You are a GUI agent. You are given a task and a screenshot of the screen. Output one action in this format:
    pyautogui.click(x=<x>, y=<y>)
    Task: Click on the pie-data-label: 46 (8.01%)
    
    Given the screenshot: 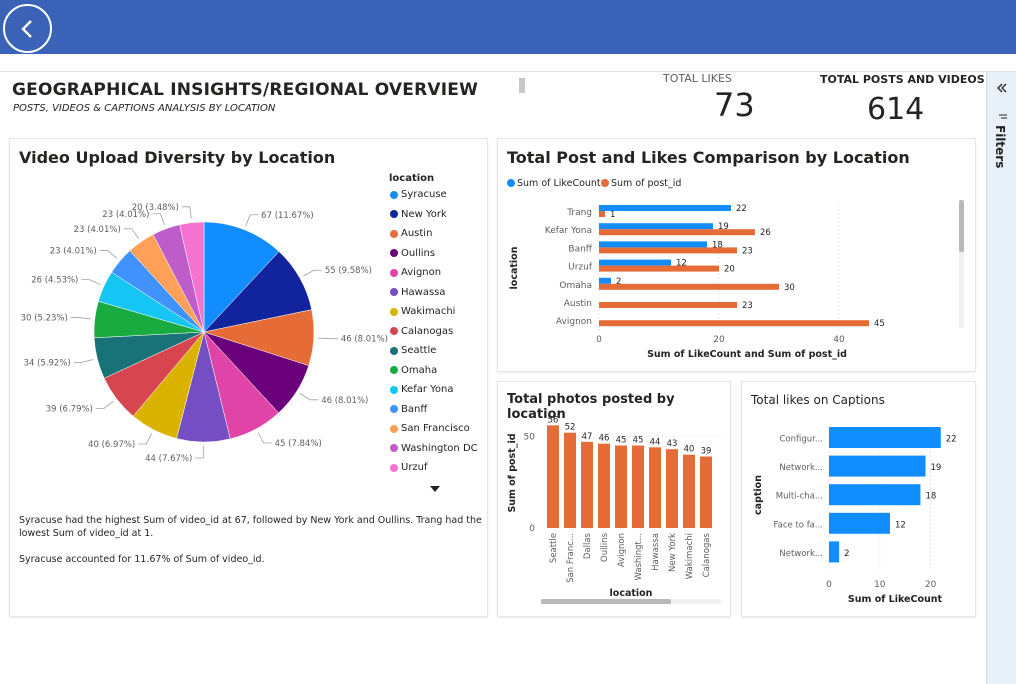 What is the action you would take?
    pyautogui.click(x=364, y=340)
    